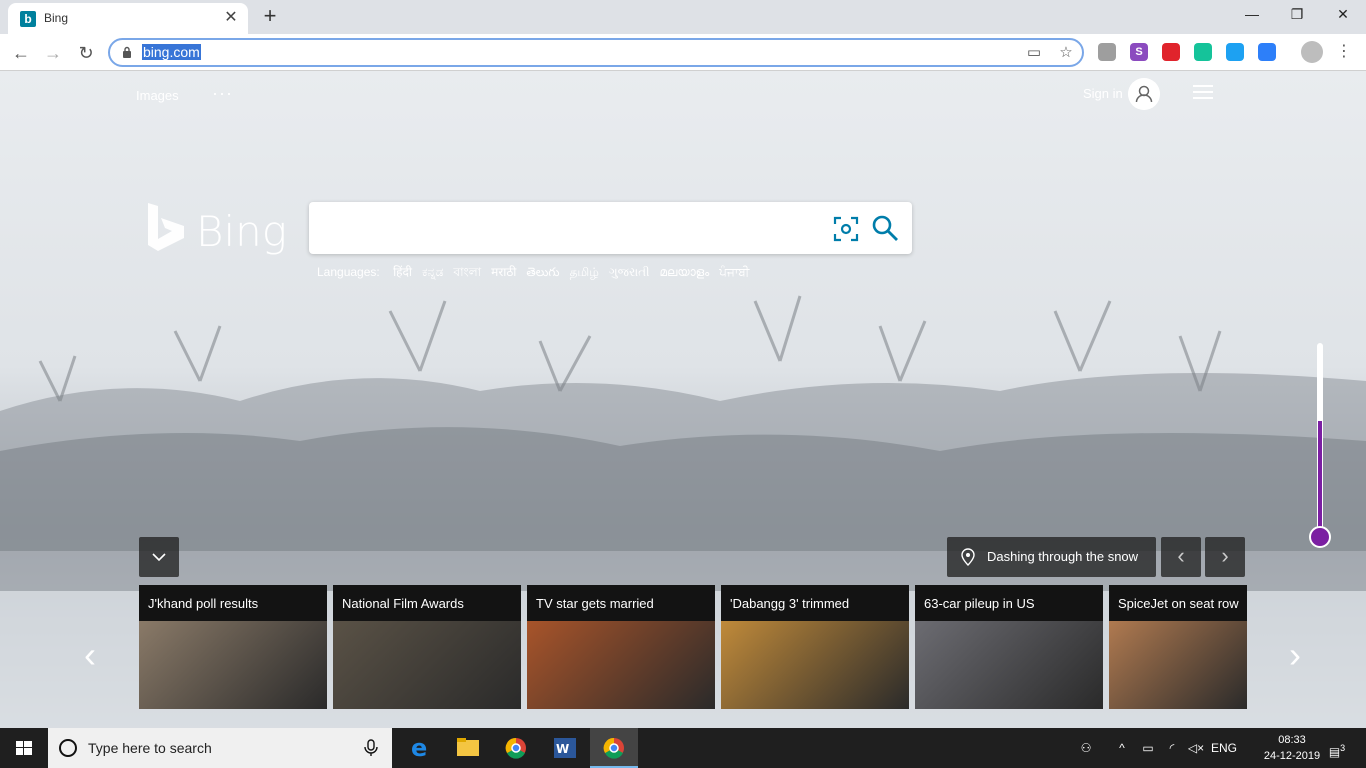 This screenshot has height=768, width=1366. Describe the element at coordinates (1292, 740) in the screenshot. I see `clock-time: 08:33` at that location.